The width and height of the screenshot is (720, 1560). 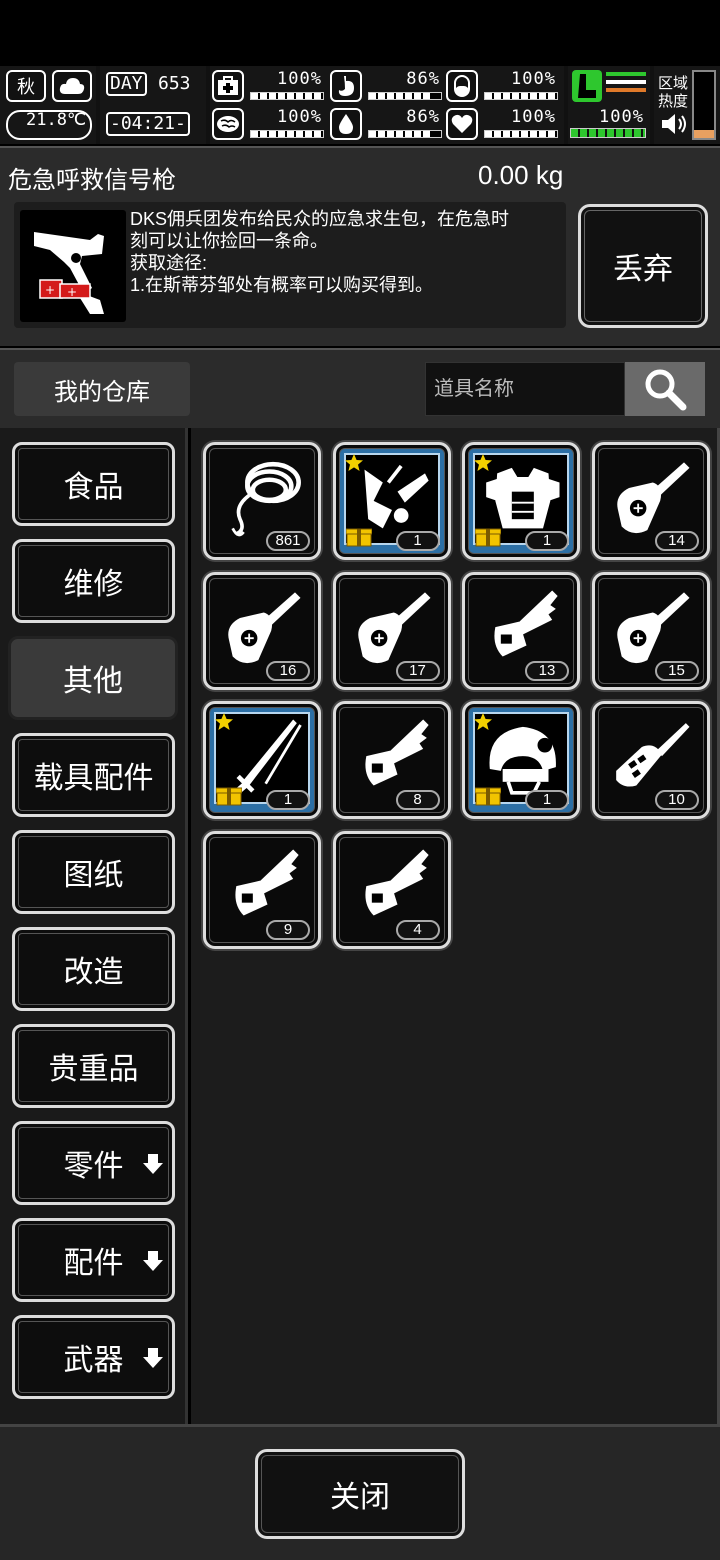 I want to click on search-button, so click(x=665, y=389).